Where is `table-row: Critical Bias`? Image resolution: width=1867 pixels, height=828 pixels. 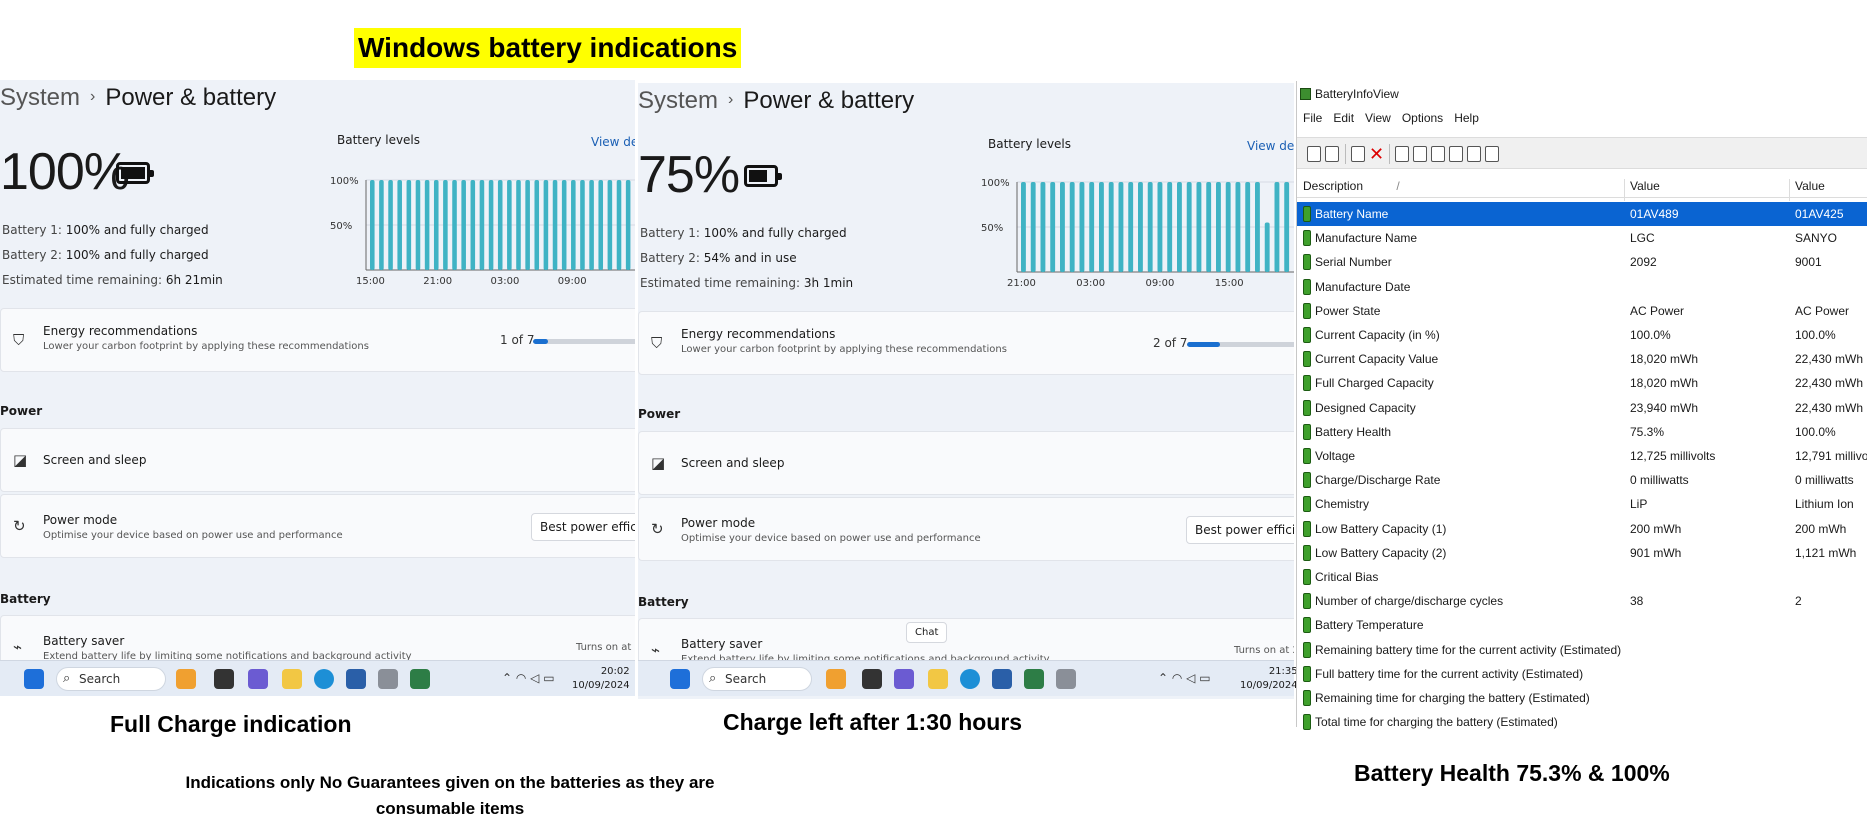 table-row: Critical Bias is located at coordinates (1582, 577).